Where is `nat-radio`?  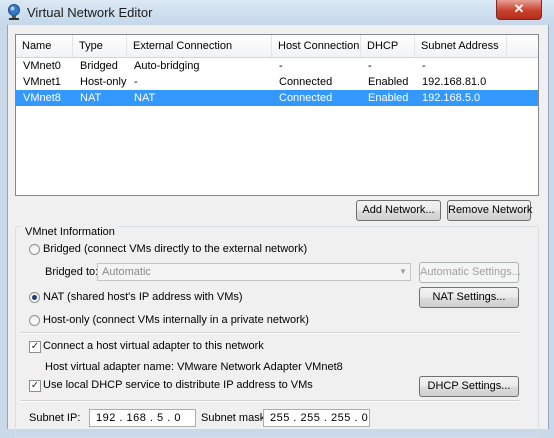
nat-radio is located at coordinates (34, 297).